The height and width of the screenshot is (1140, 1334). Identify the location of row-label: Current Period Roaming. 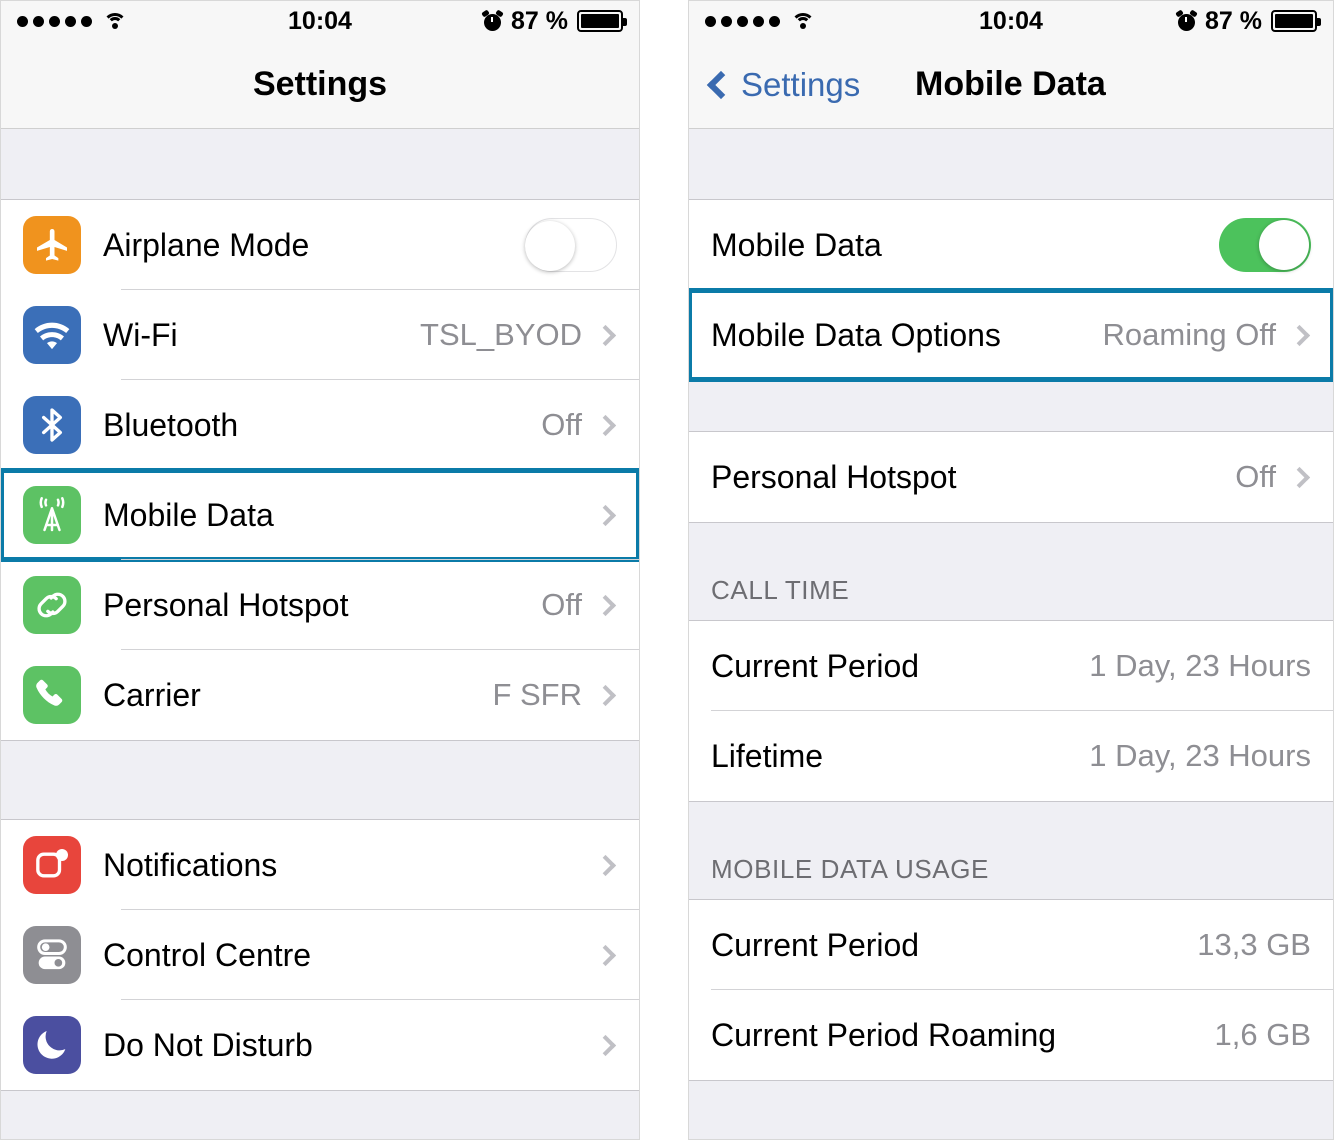
(884, 1034).